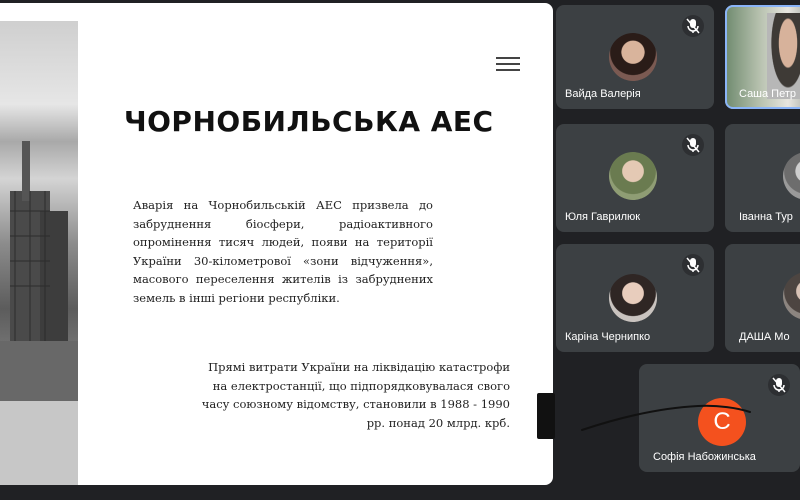 This screenshot has width=800, height=500. I want to click on participant-tile: Юля Гаврилюк, so click(635, 178).